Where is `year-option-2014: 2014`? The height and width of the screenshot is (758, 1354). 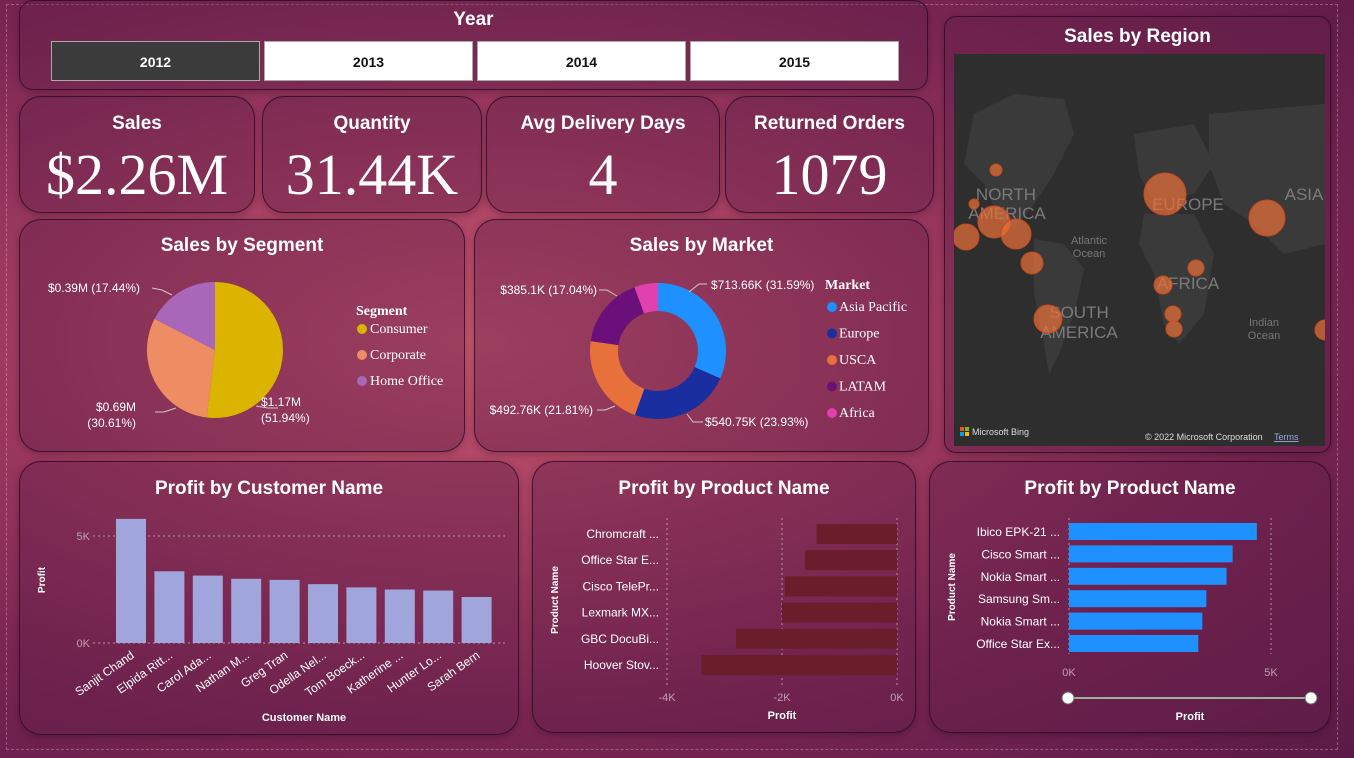 year-option-2014: 2014 is located at coordinates (581, 61).